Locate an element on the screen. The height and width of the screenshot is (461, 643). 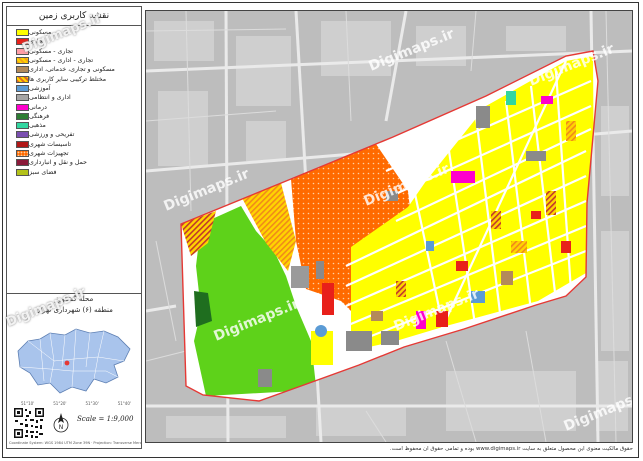
tehran-inset-map is located at coordinates (74, 361).